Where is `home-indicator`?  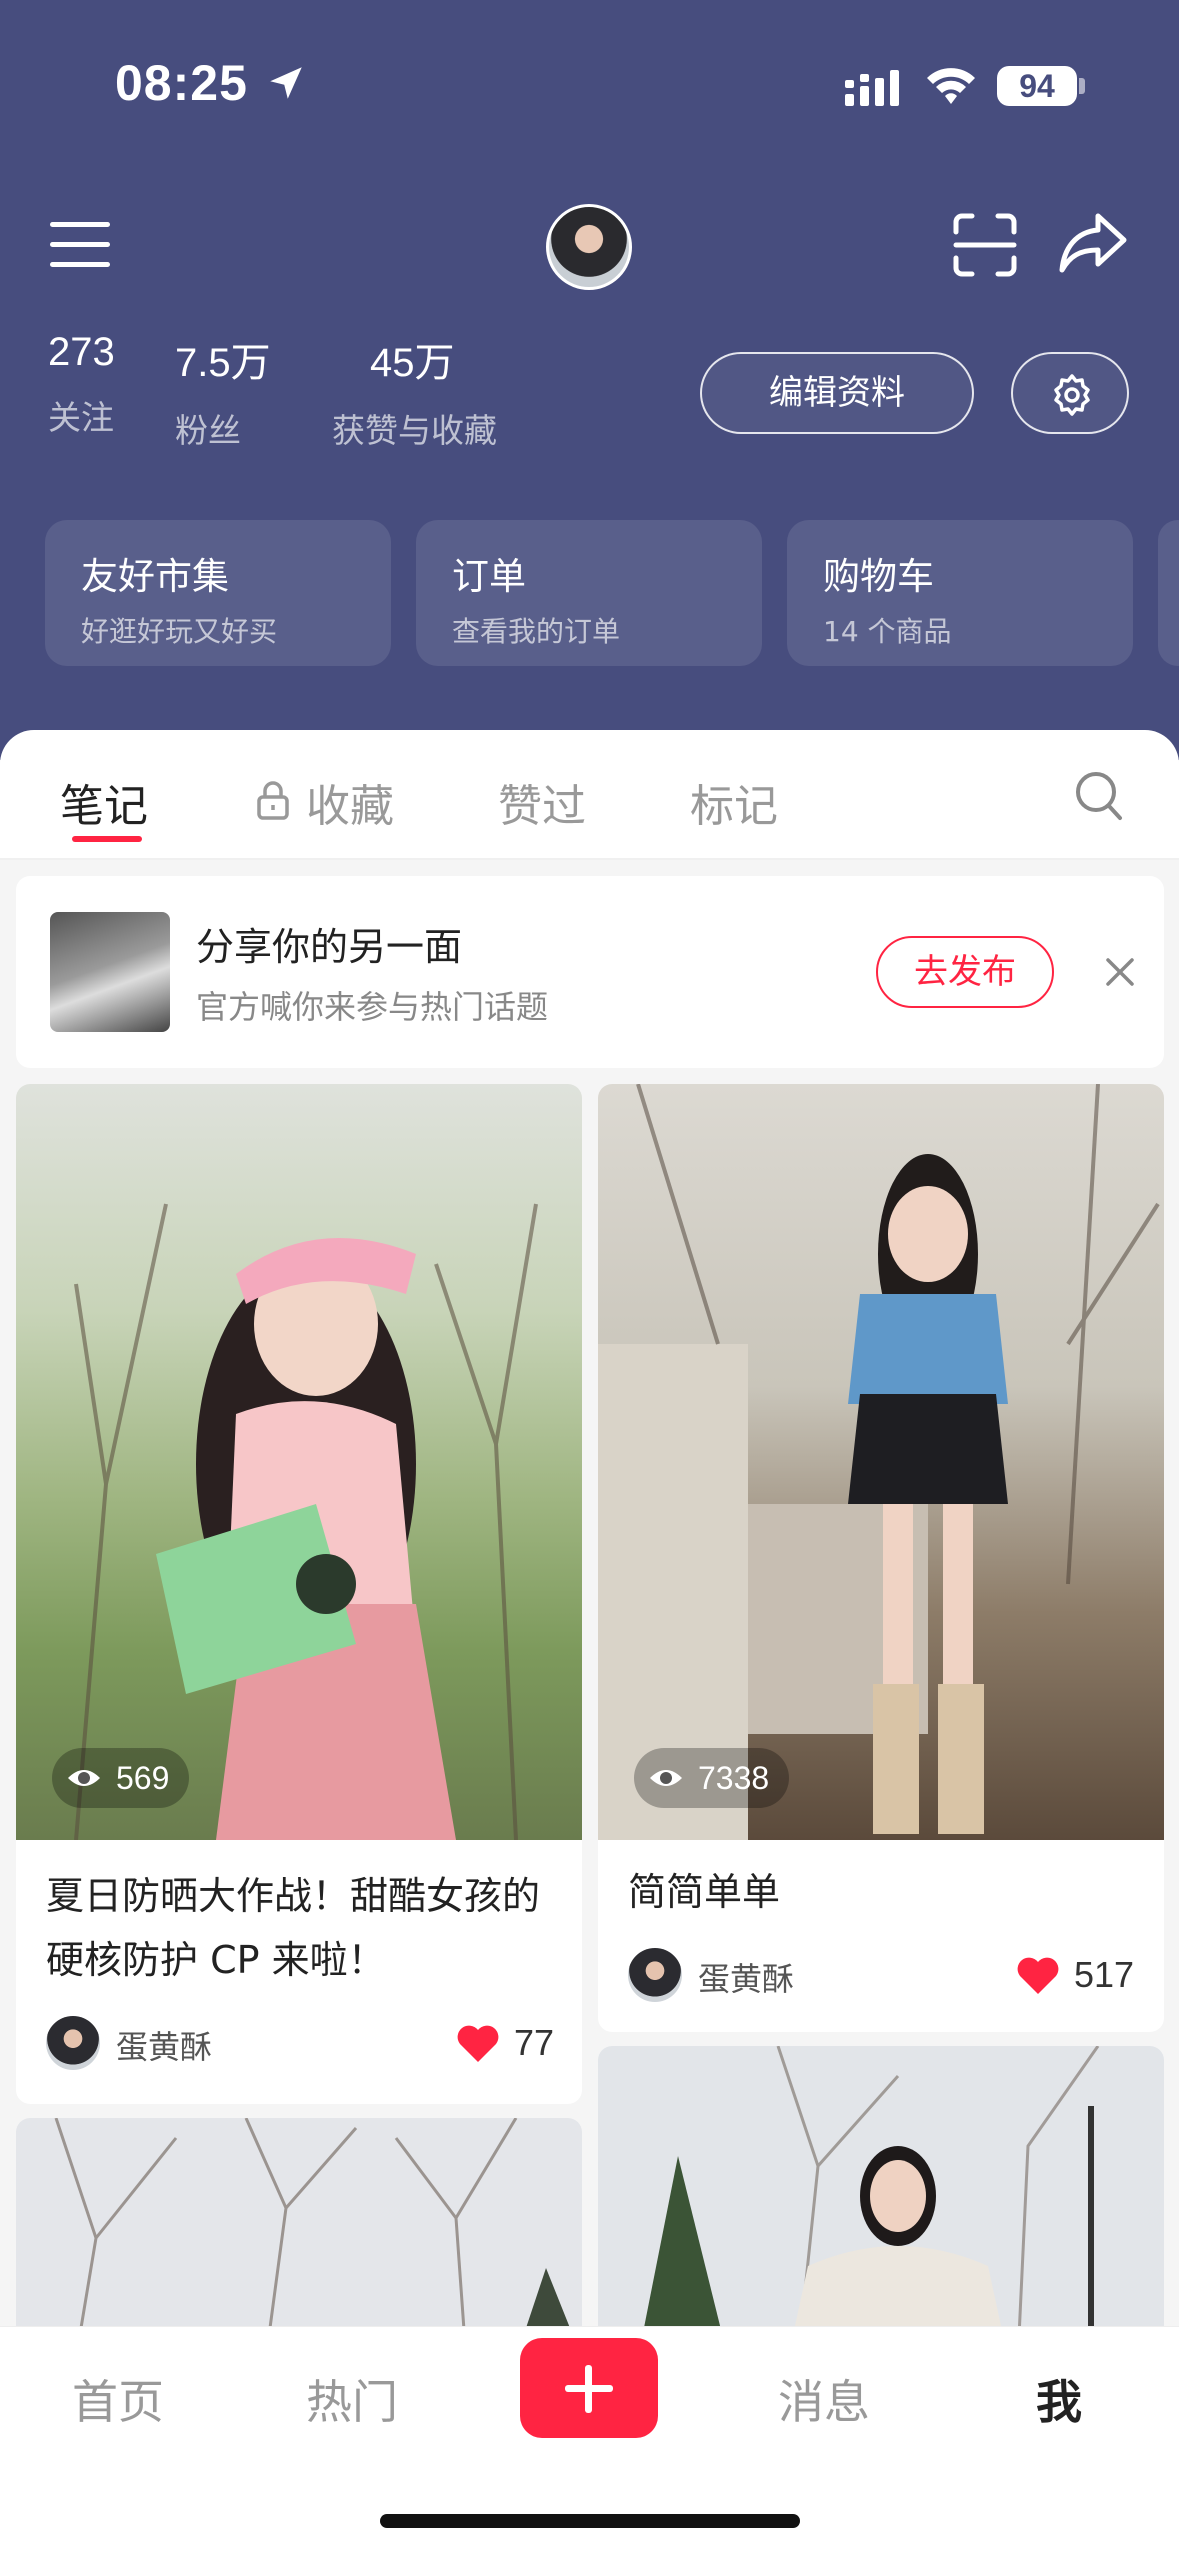 home-indicator is located at coordinates (590, 2521).